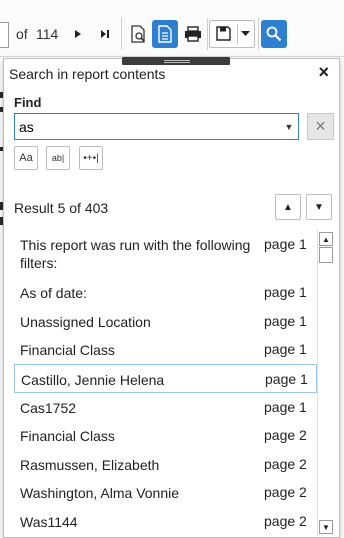 The height and width of the screenshot is (538, 344). What do you see at coordinates (165, 464) in the screenshot?
I see `result-row: Rasmussen, Elizabeth page 2` at bounding box center [165, 464].